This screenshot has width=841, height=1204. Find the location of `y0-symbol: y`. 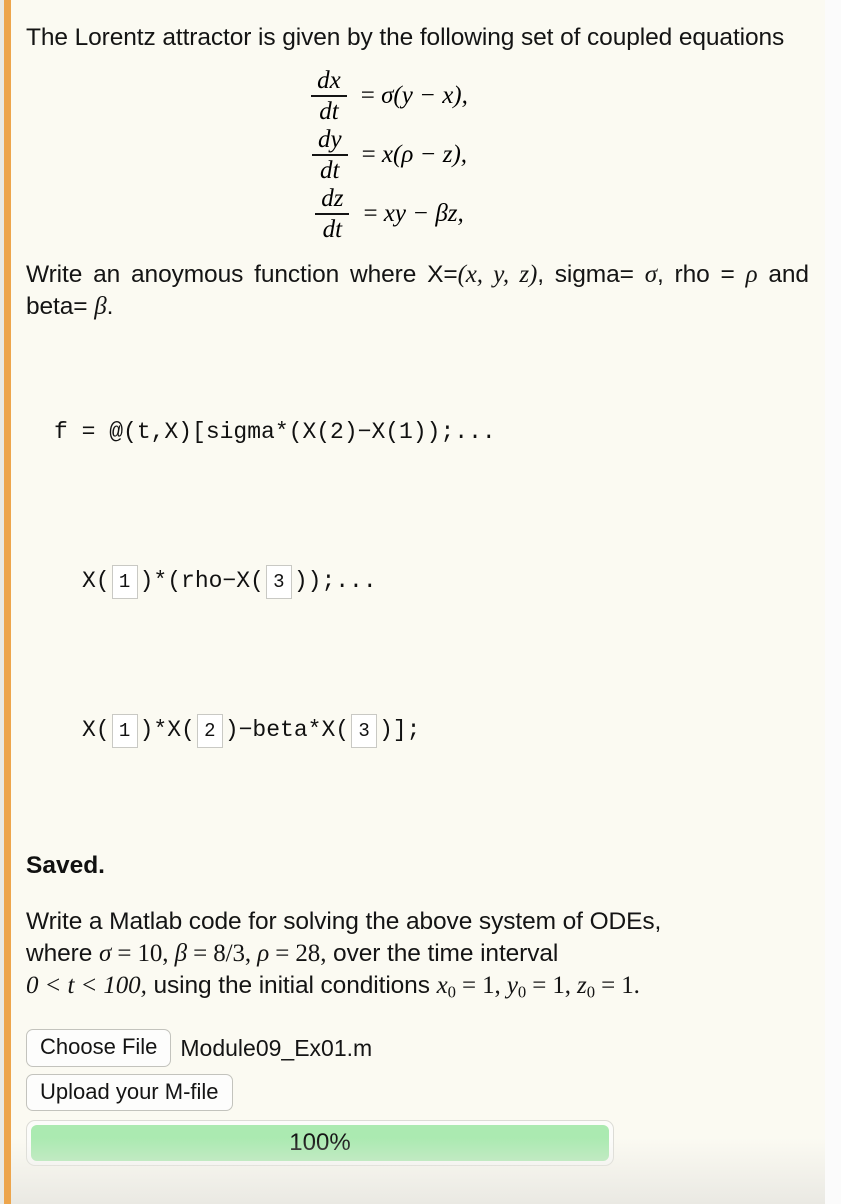

y0-symbol: y is located at coordinates (512, 986).